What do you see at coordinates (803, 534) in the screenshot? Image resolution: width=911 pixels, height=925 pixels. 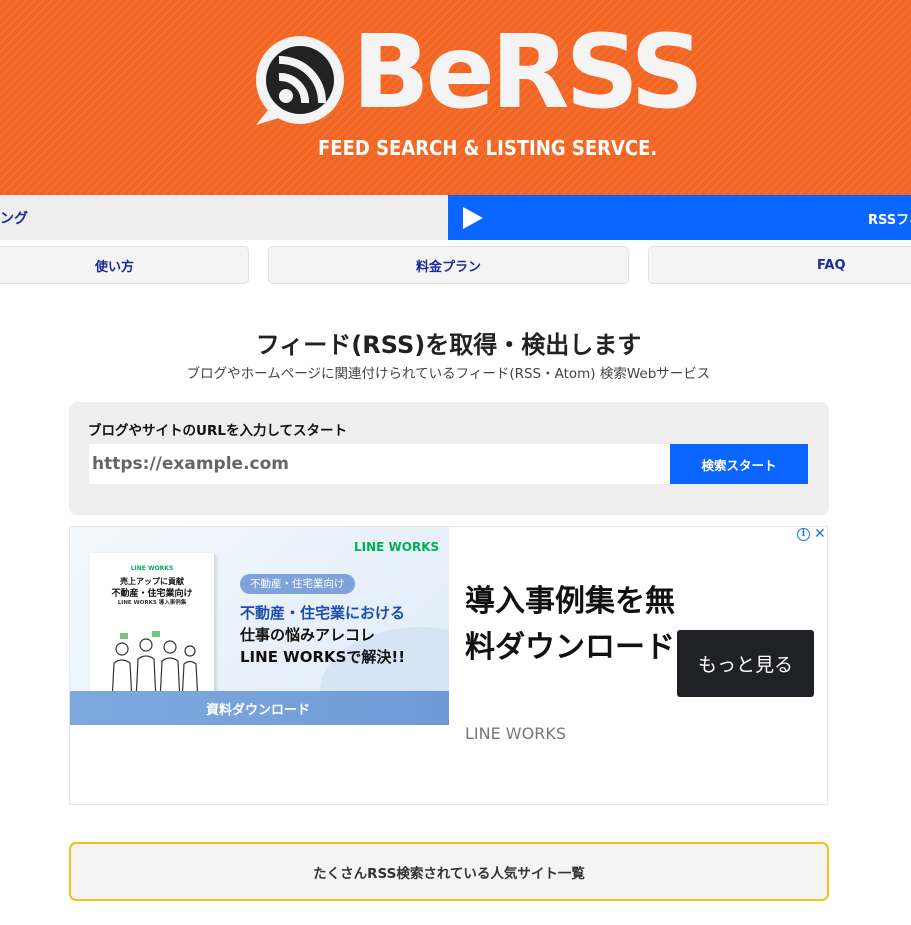 I see `ad-info-icon: i` at bounding box center [803, 534].